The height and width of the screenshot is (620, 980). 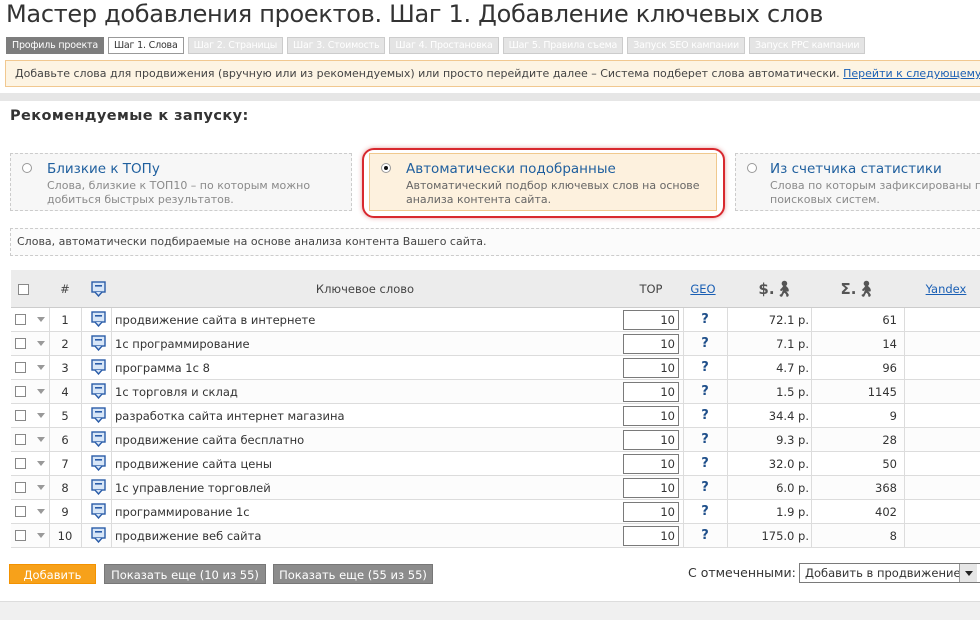 I want to click on keyword-cell: программа 1с 8, so click(x=162, y=368).